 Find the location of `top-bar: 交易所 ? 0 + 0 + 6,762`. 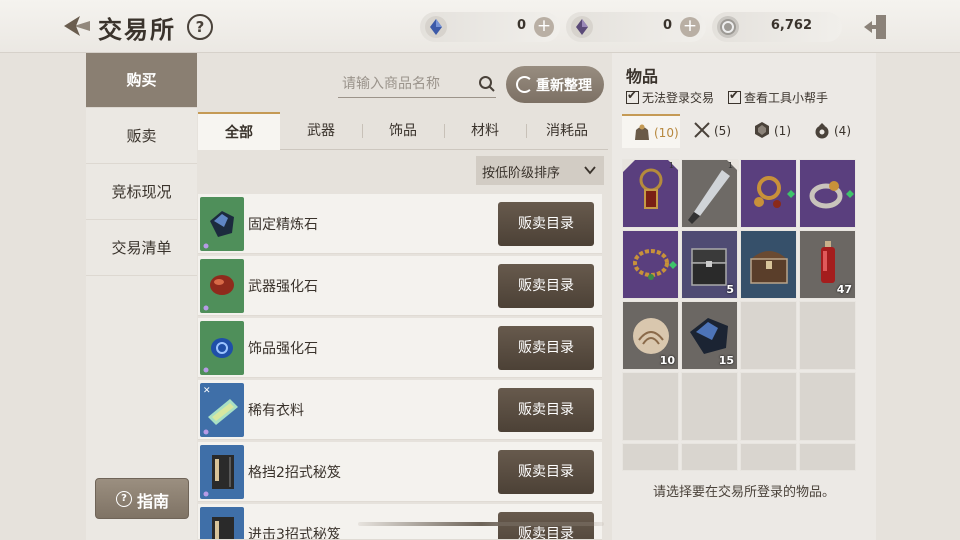

top-bar: 交易所 ? 0 + 0 + 6,762 is located at coordinates (480, 26).